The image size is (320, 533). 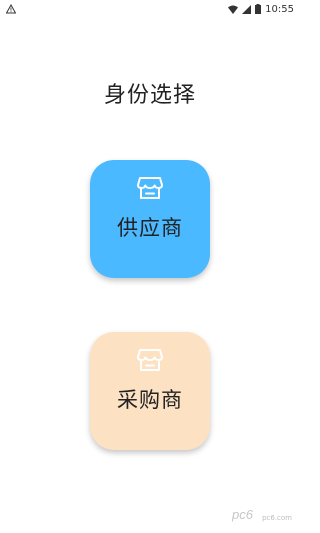 What do you see at coordinates (150, 228) in the screenshot?
I see `supplier-label: 供应商` at bounding box center [150, 228].